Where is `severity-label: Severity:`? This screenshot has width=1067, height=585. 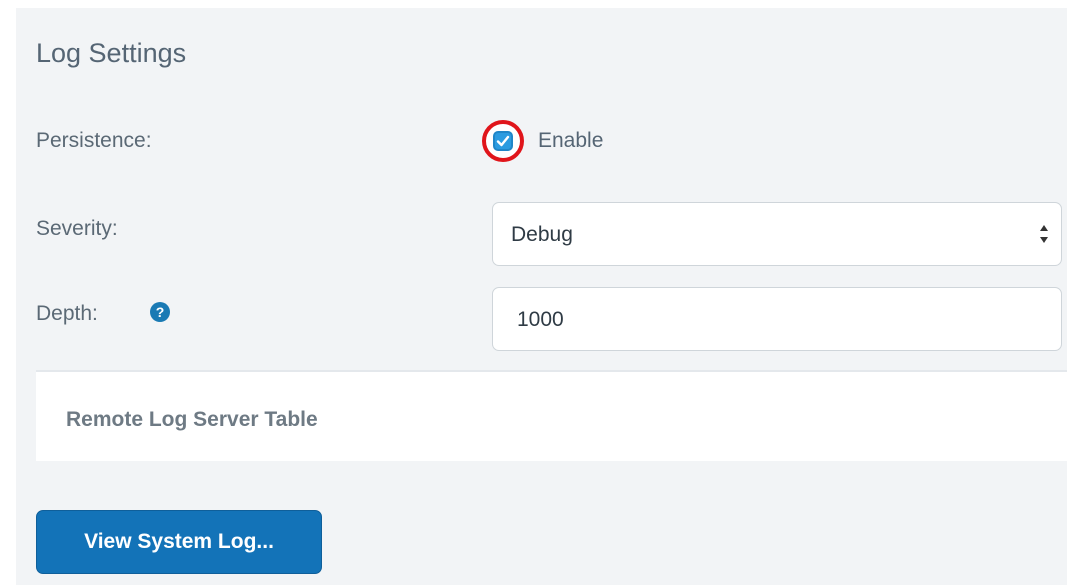
severity-label: Severity: is located at coordinates (77, 228).